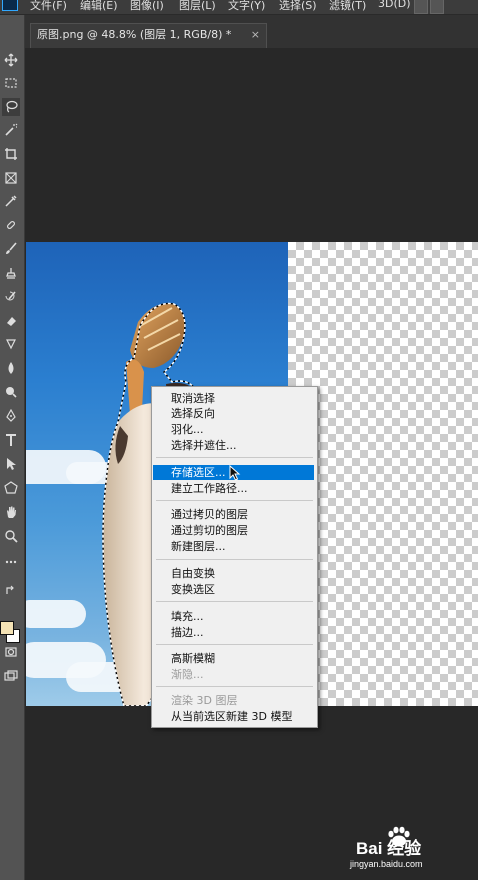  I want to click on menu-3d: 3D(D), so click(394, 5).